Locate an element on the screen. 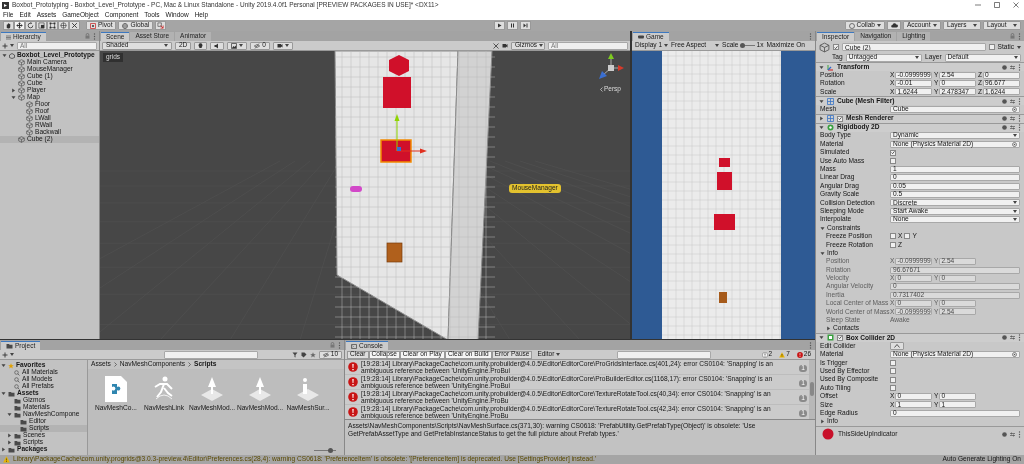 This screenshot has width=1024, height=464. grid-snap-button is located at coordinates (161, 25).